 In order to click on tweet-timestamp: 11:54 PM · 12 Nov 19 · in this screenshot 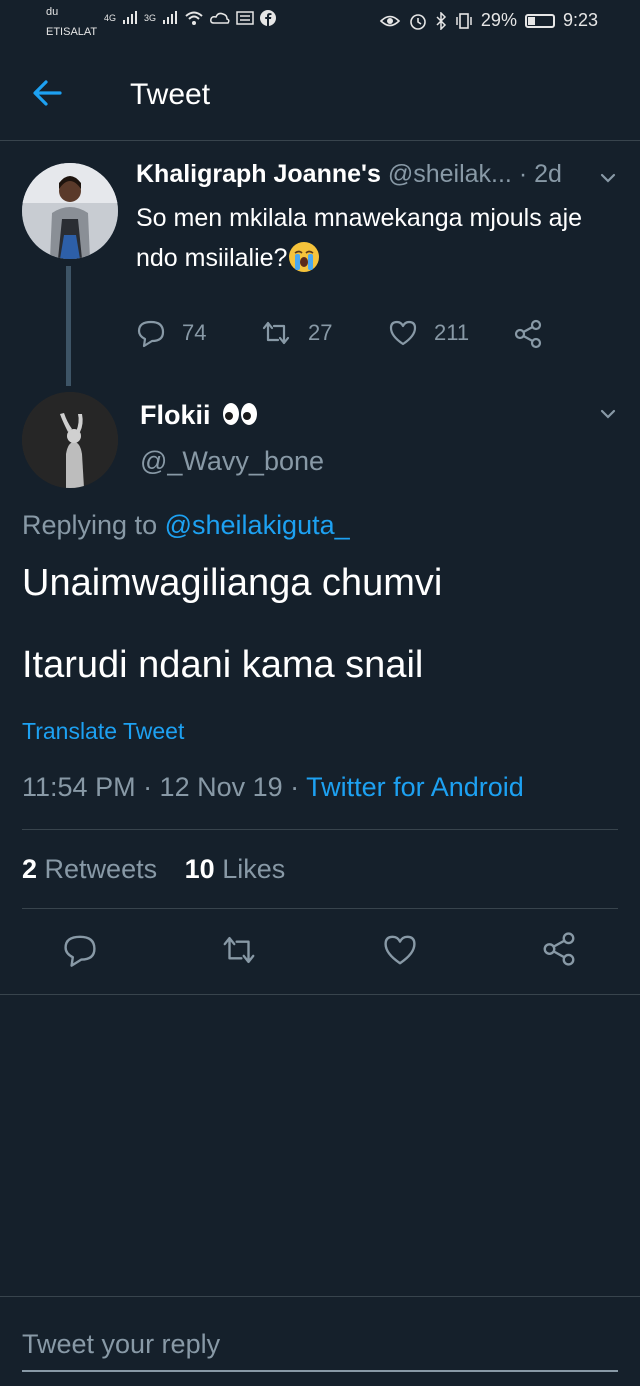, I will do `click(164, 787)`.